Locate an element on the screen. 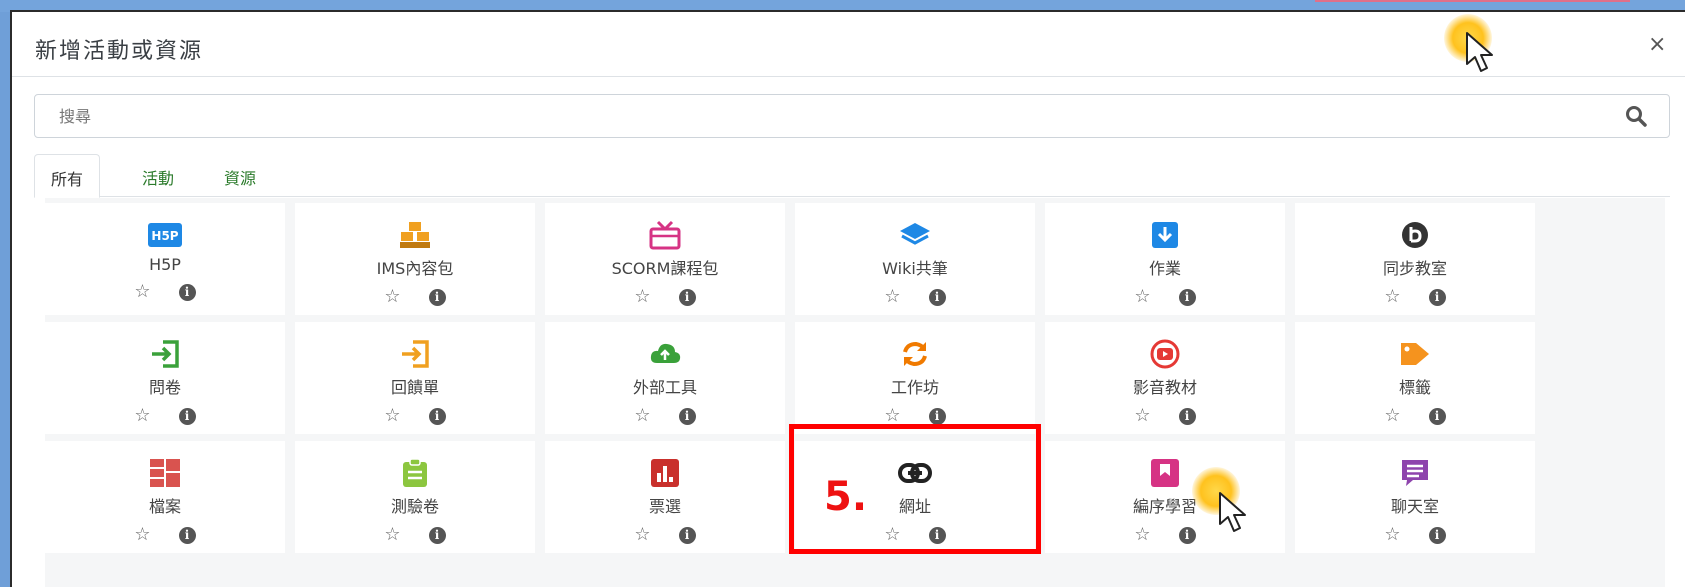 This screenshot has height=587, width=1685. bookmark-icon is located at coordinates (1165, 473).